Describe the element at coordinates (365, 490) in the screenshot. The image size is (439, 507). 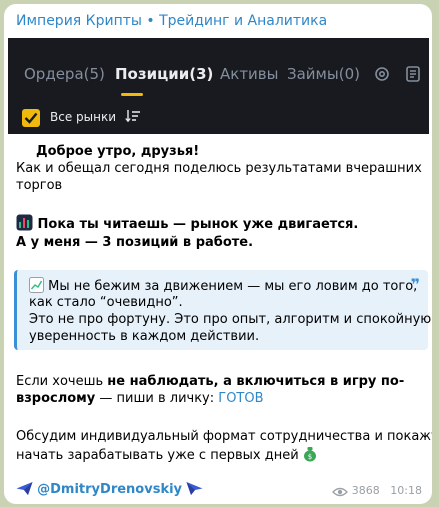
I see `views-count: 3868` at that location.